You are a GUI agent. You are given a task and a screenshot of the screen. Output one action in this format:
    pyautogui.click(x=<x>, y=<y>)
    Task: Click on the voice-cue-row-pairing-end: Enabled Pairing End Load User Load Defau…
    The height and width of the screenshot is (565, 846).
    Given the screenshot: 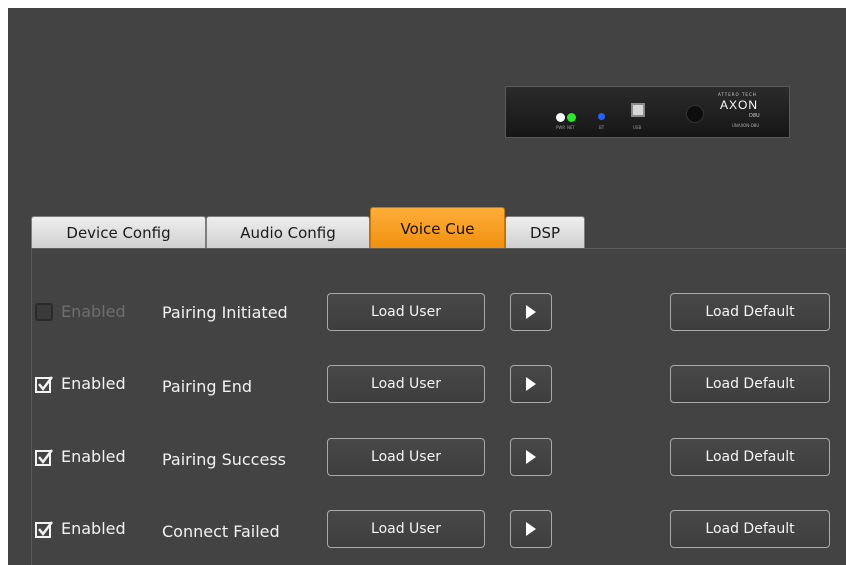 What is the action you would take?
    pyautogui.click(x=427, y=385)
    